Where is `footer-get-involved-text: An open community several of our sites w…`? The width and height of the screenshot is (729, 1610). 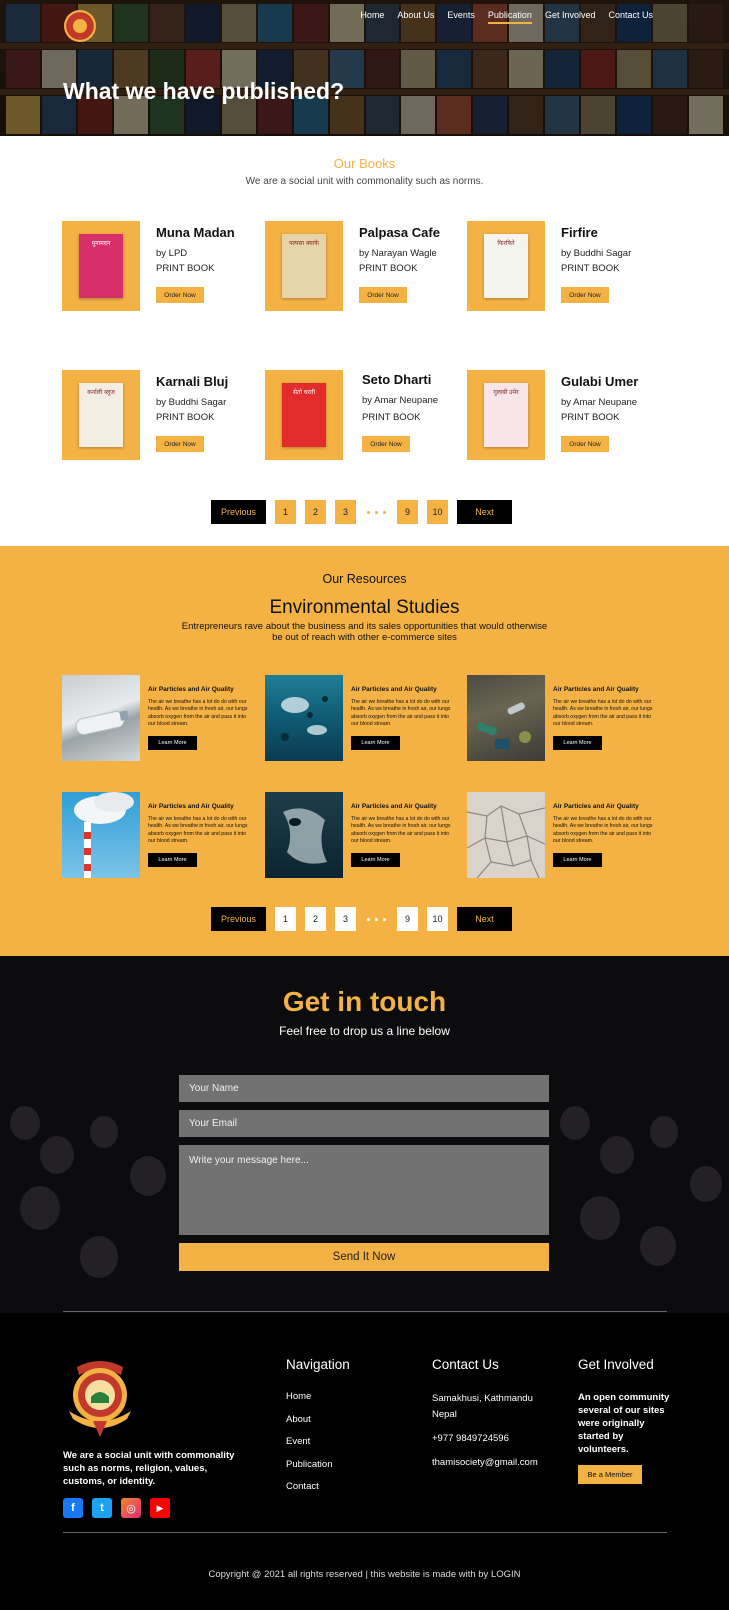 footer-get-involved-text: An open community several of our sites w… is located at coordinates (624, 1423).